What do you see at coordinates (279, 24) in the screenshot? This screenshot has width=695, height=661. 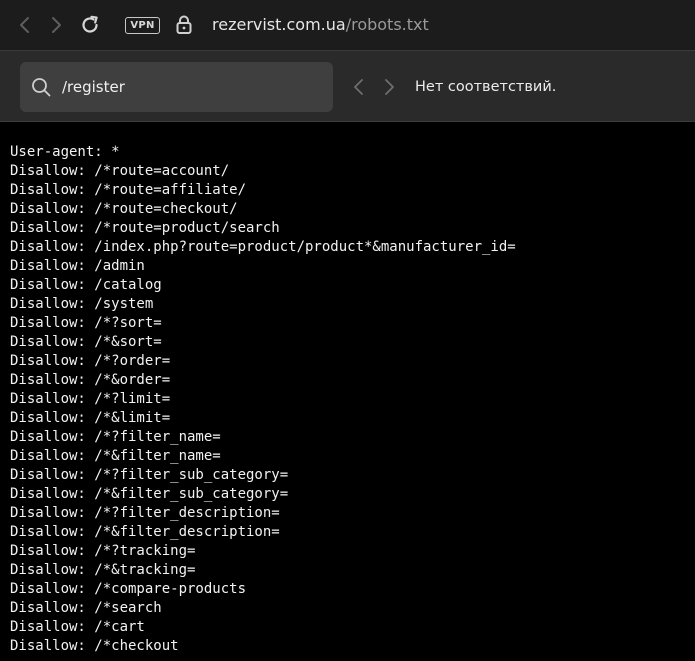 I see `url-domain: rezervist.com.ua` at bounding box center [279, 24].